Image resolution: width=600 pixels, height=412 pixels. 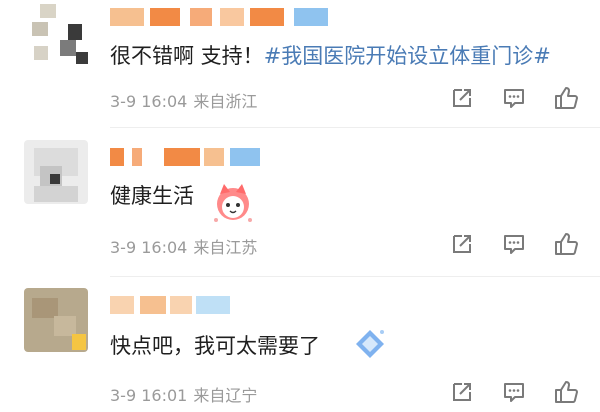 What do you see at coordinates (407, 56) in the screenshot?
I see `topic-link: #我国医院开始设立体重门诊#` at bounding box center [407, 56].